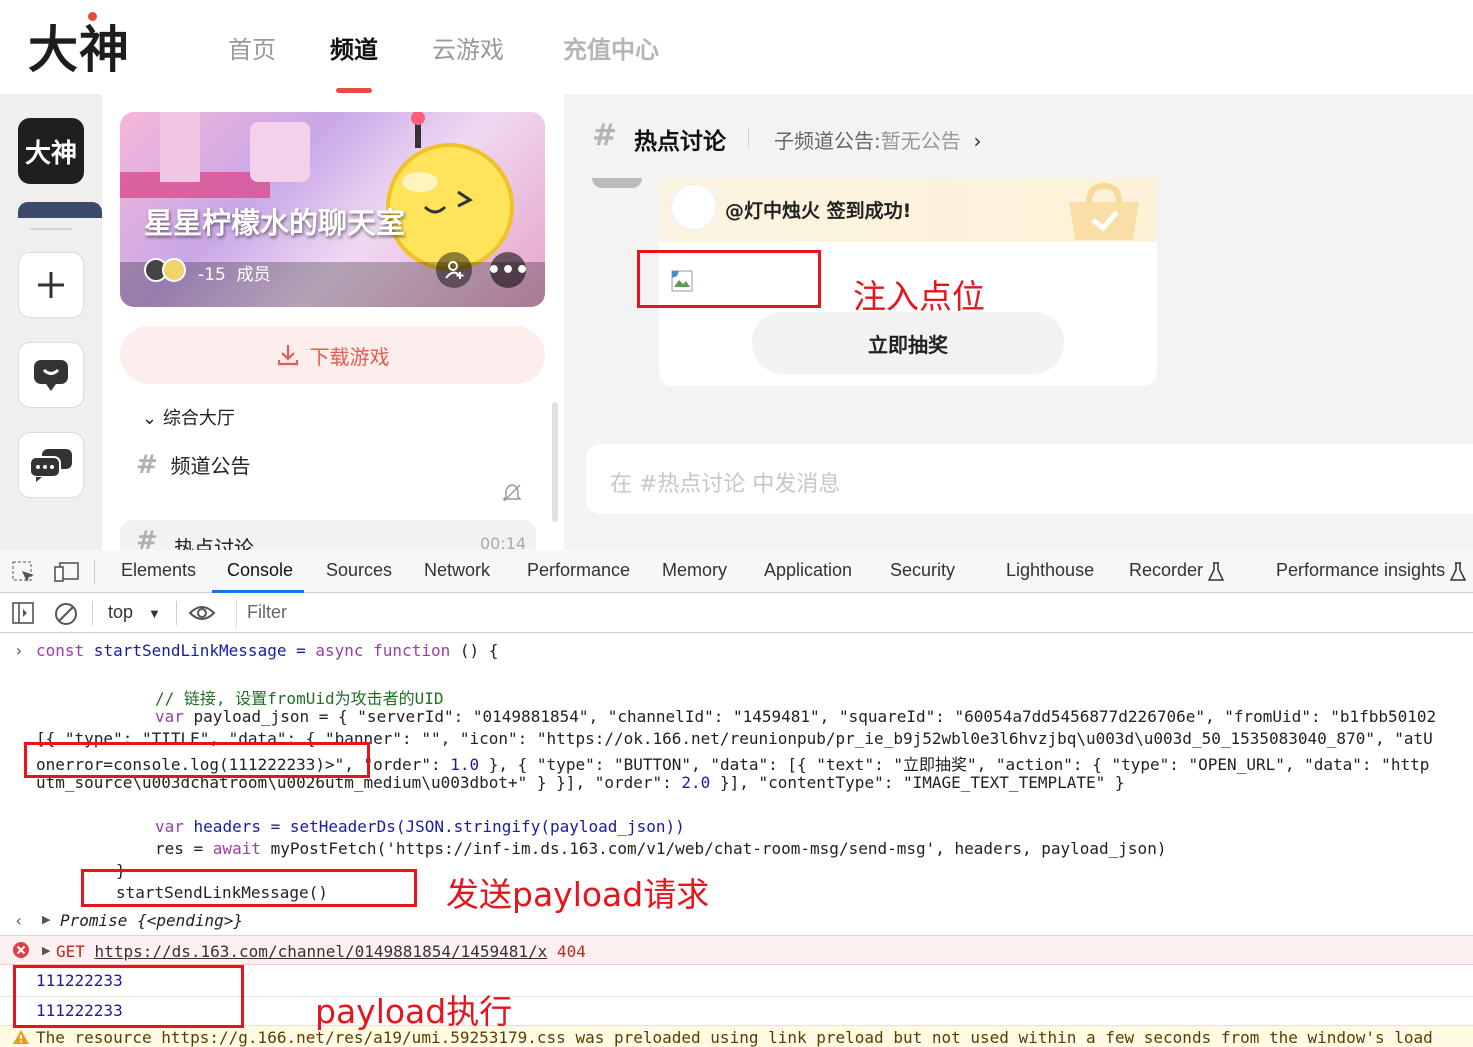 The height and width of the screenshot is (1047, 1473). I want to click on server-icon-avatar, so click(60, 210).